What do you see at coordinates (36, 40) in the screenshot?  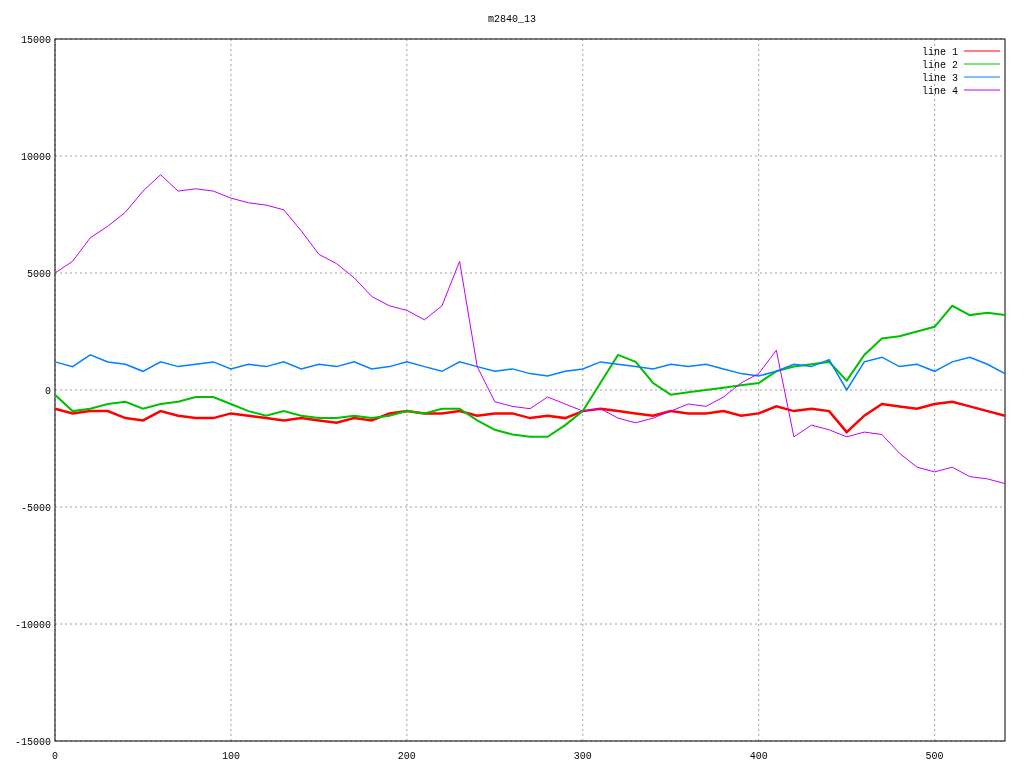 I see `tick-label: 15000` at bounding box center [36, 40].